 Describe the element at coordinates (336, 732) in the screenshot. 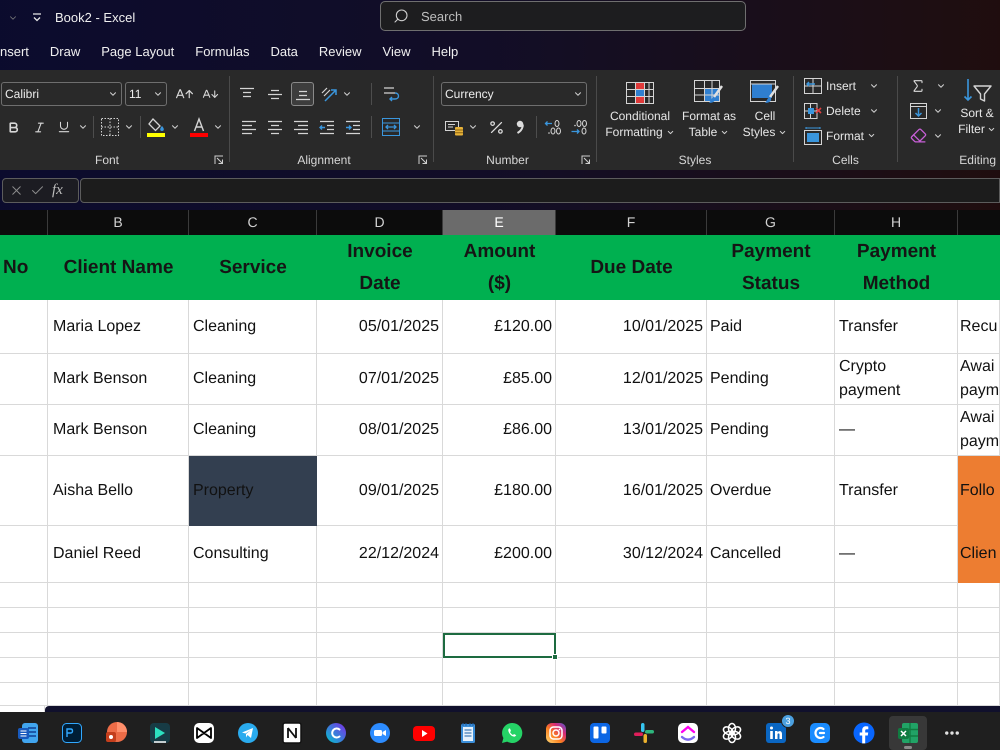

I see `gradient-circle-icon` at that location.